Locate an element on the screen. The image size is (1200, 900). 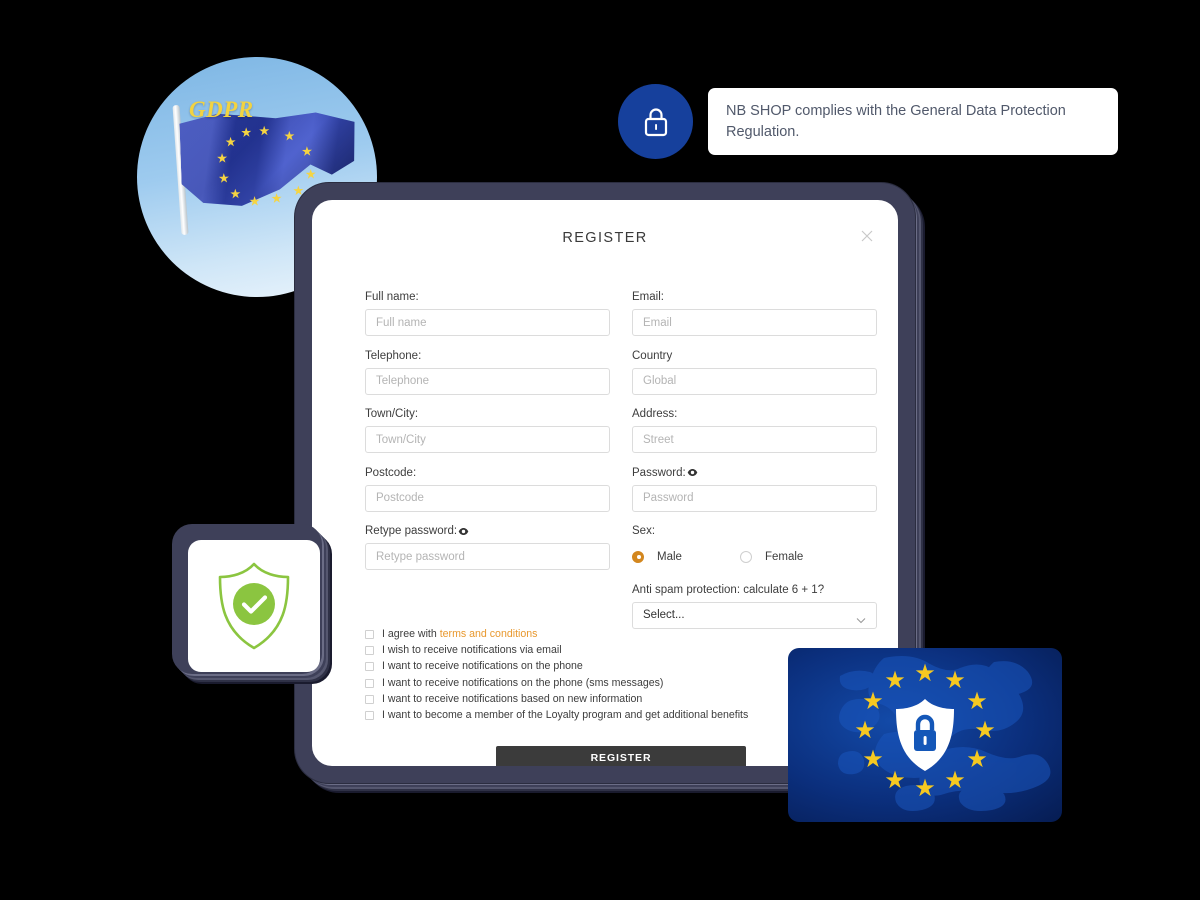
security-shield-badge is located at coordinates (259, 603).